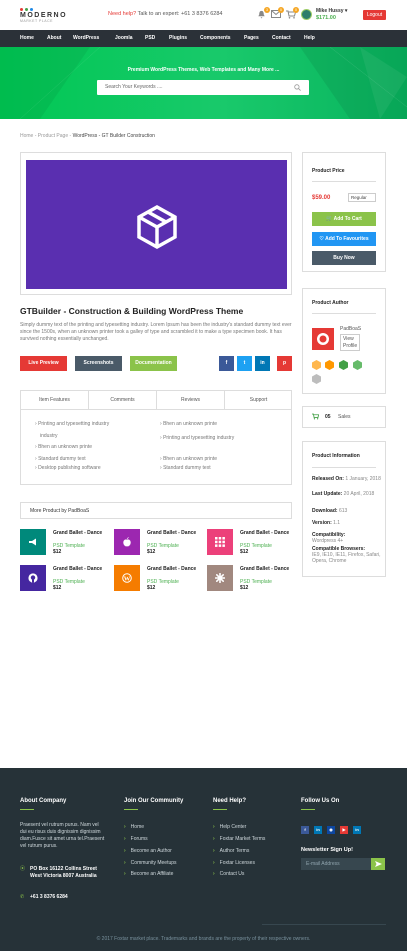 The image size is (407, 951). I want to click on add-to-cart-label: Add To Cart, so click(347, 219).